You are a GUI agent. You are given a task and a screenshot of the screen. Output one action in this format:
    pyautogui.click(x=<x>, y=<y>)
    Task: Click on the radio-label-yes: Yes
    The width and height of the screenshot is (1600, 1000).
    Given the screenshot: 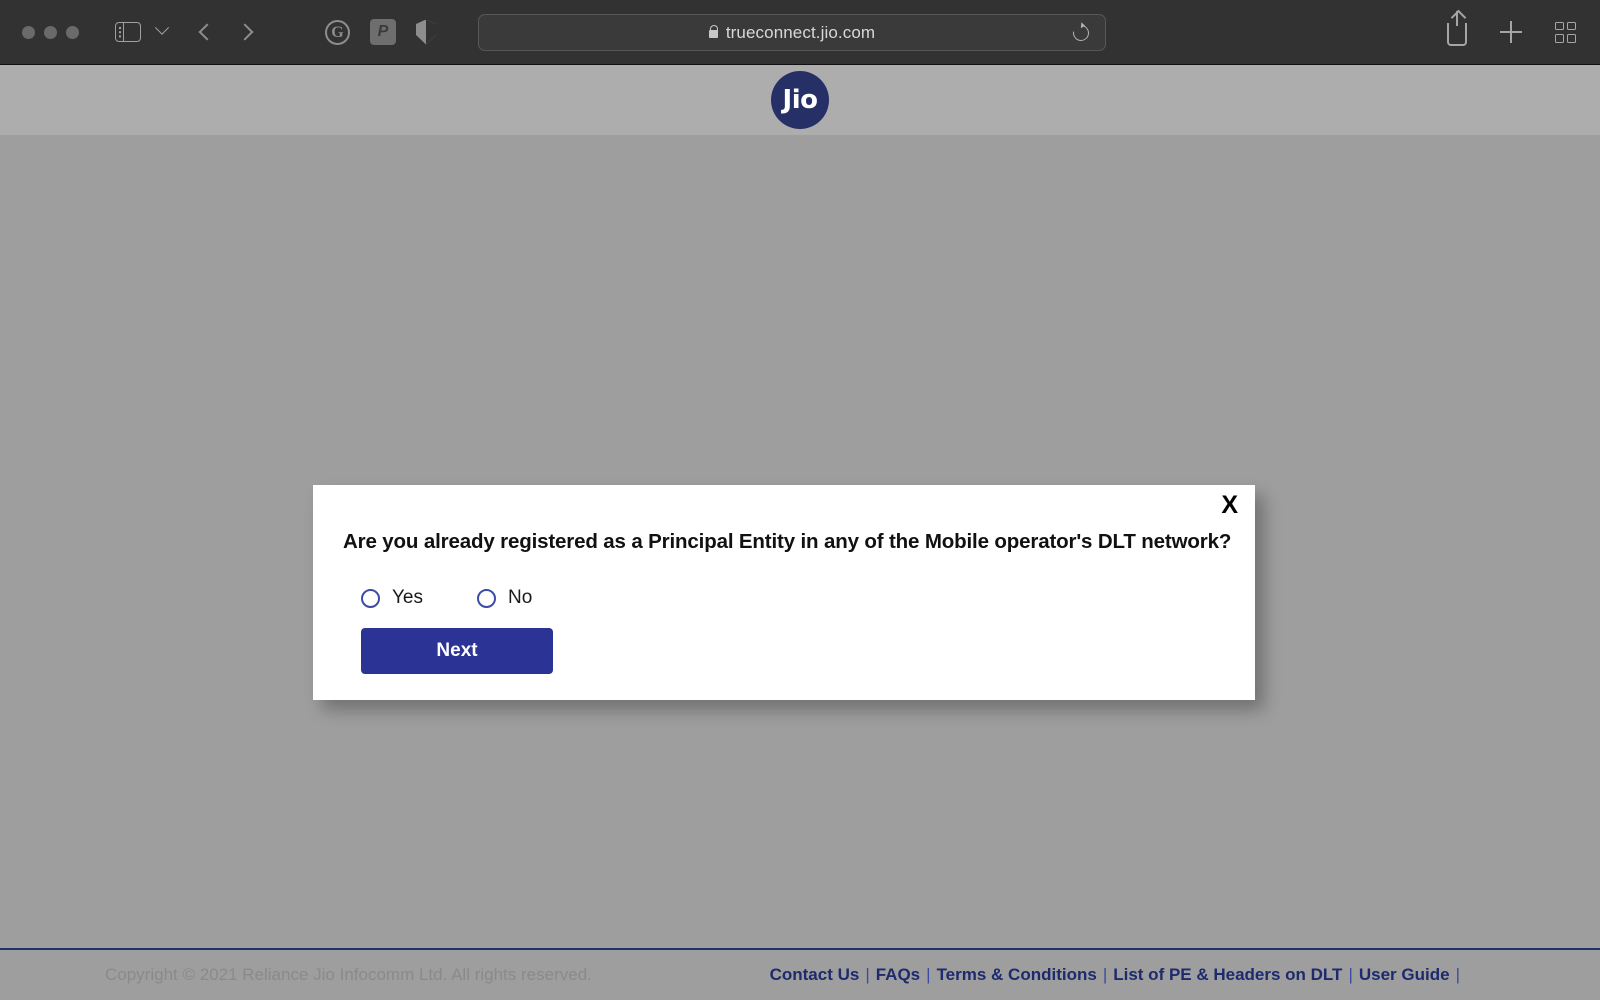 What is the action you would take?
    pyautogui.click(x=407, y=597)
    